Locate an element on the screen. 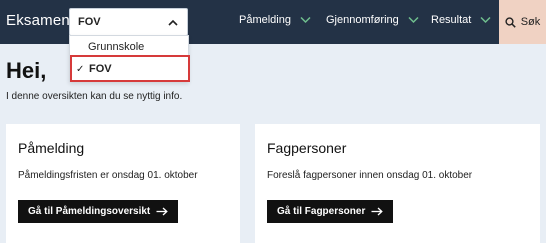 The image size is (546, 243). nav-pamelding-label: Påmelding is located at coordinates (265, 20).